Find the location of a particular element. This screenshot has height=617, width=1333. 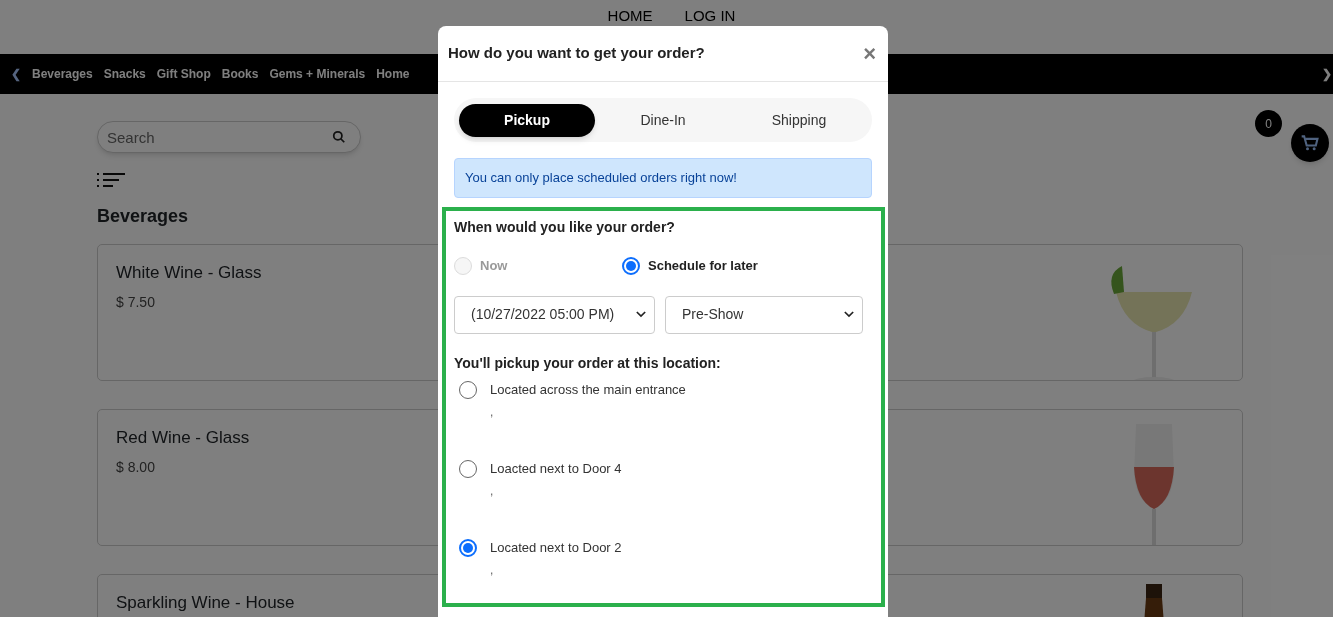

product-price: $ 7.50 is located at coordinates (136, 302).